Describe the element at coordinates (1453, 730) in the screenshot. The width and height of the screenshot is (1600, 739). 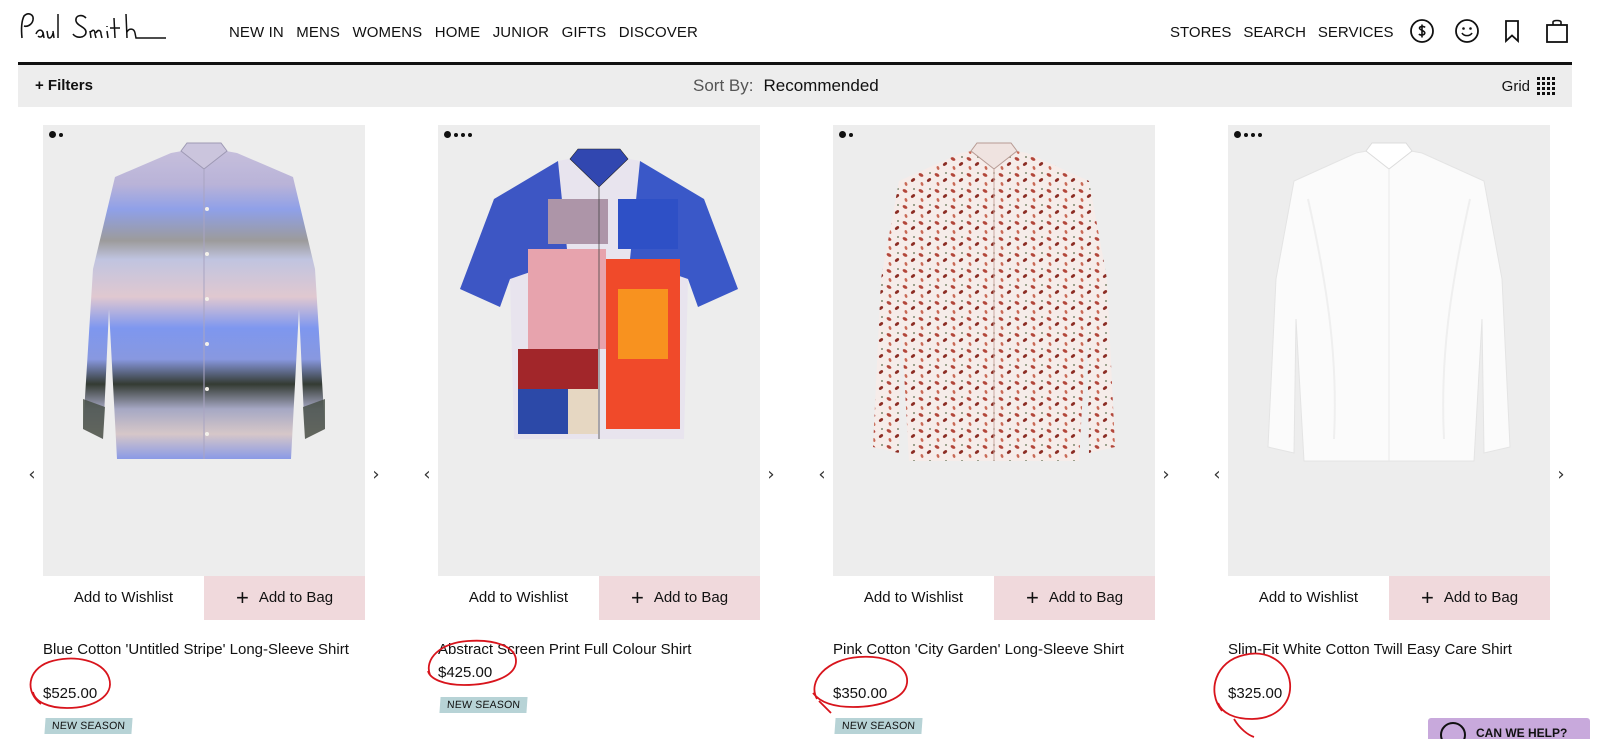
I see `chat-icon` at that location.